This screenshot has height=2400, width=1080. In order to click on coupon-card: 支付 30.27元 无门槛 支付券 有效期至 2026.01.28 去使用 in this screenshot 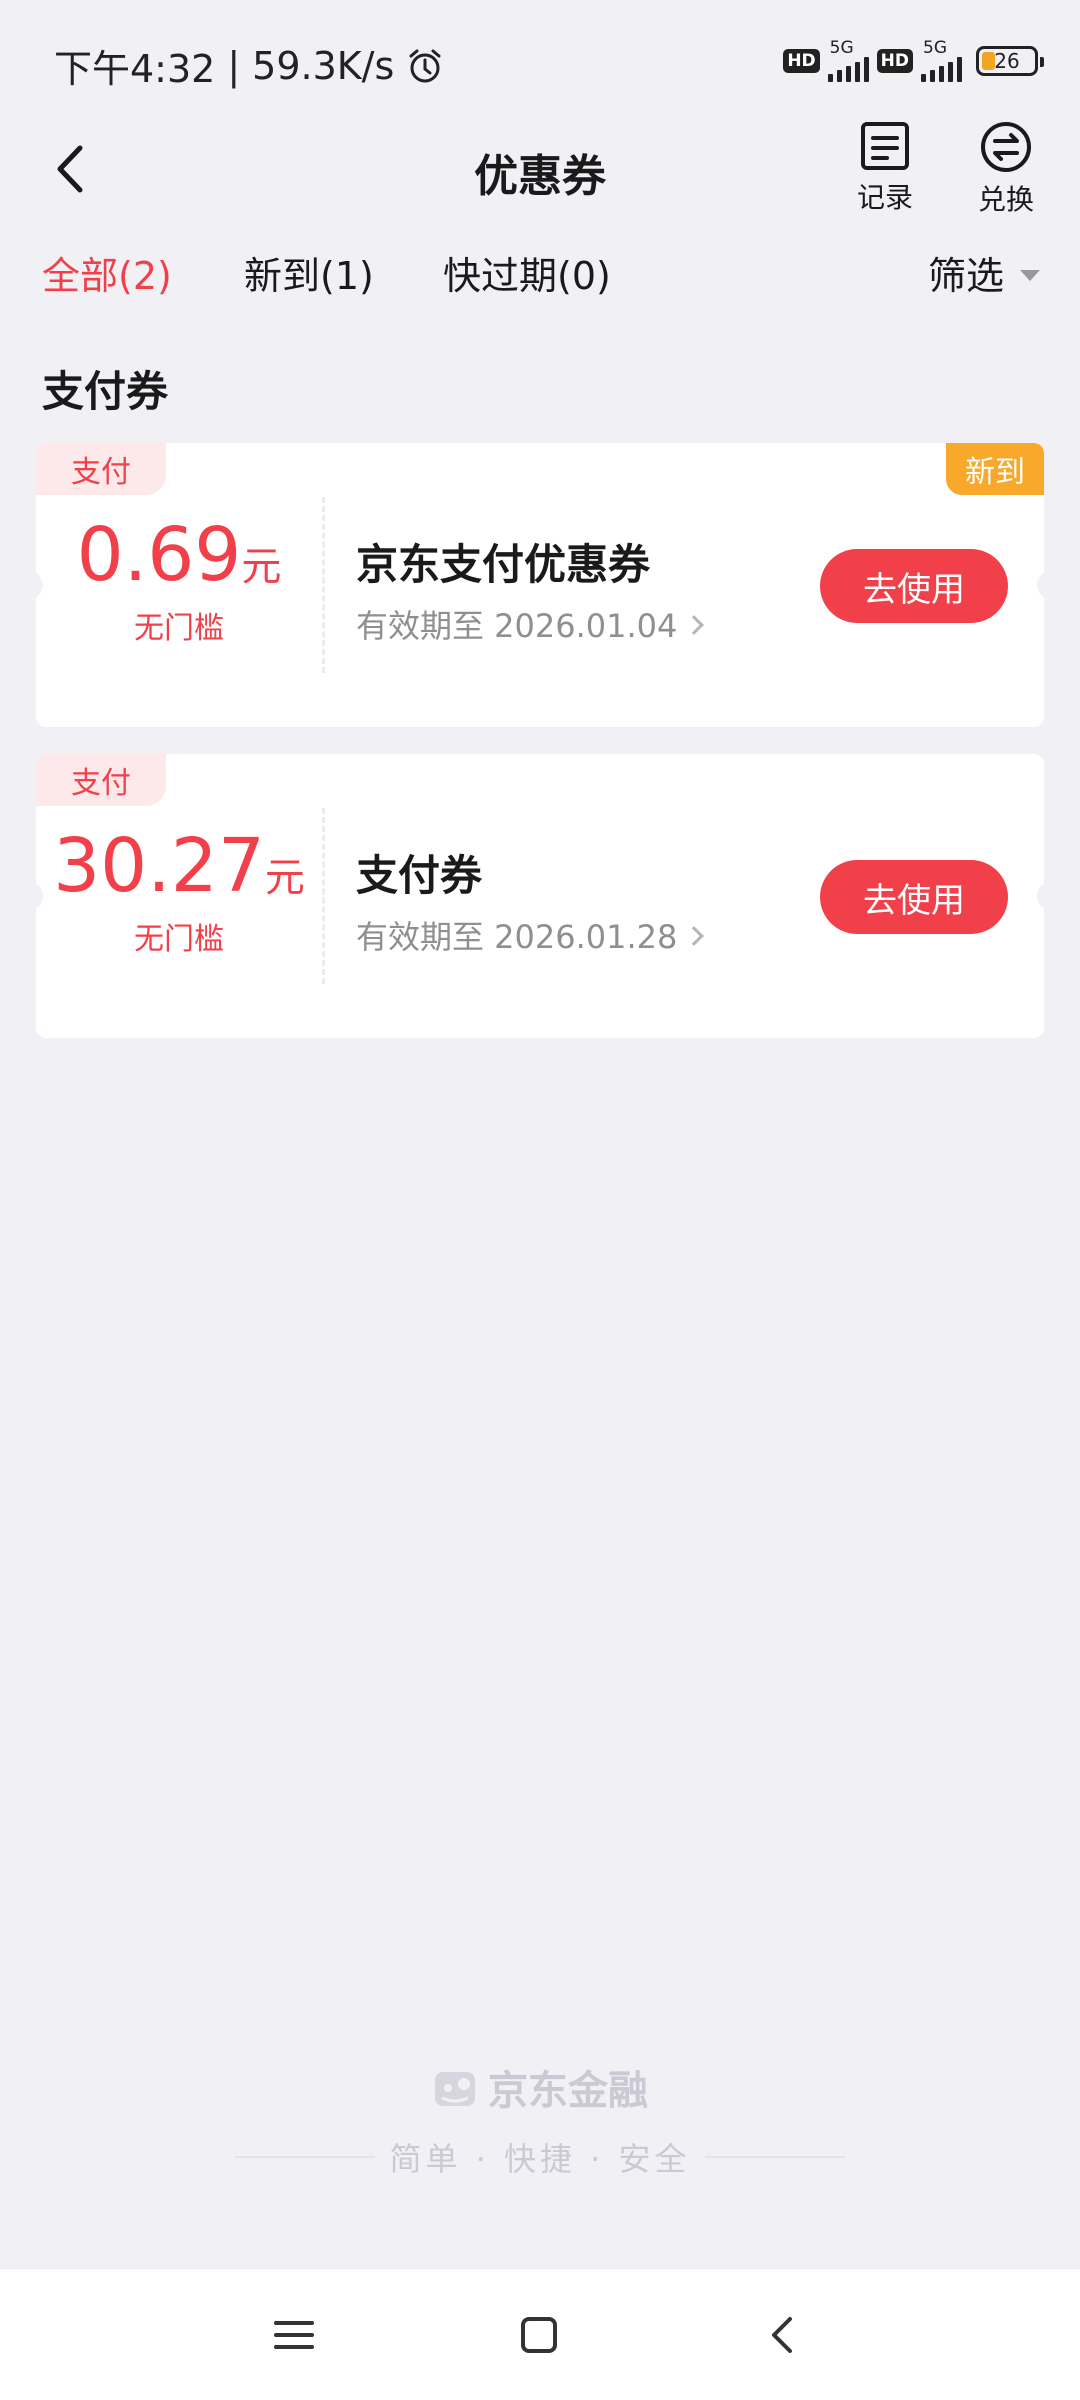, I will do `click(540, 896)`.